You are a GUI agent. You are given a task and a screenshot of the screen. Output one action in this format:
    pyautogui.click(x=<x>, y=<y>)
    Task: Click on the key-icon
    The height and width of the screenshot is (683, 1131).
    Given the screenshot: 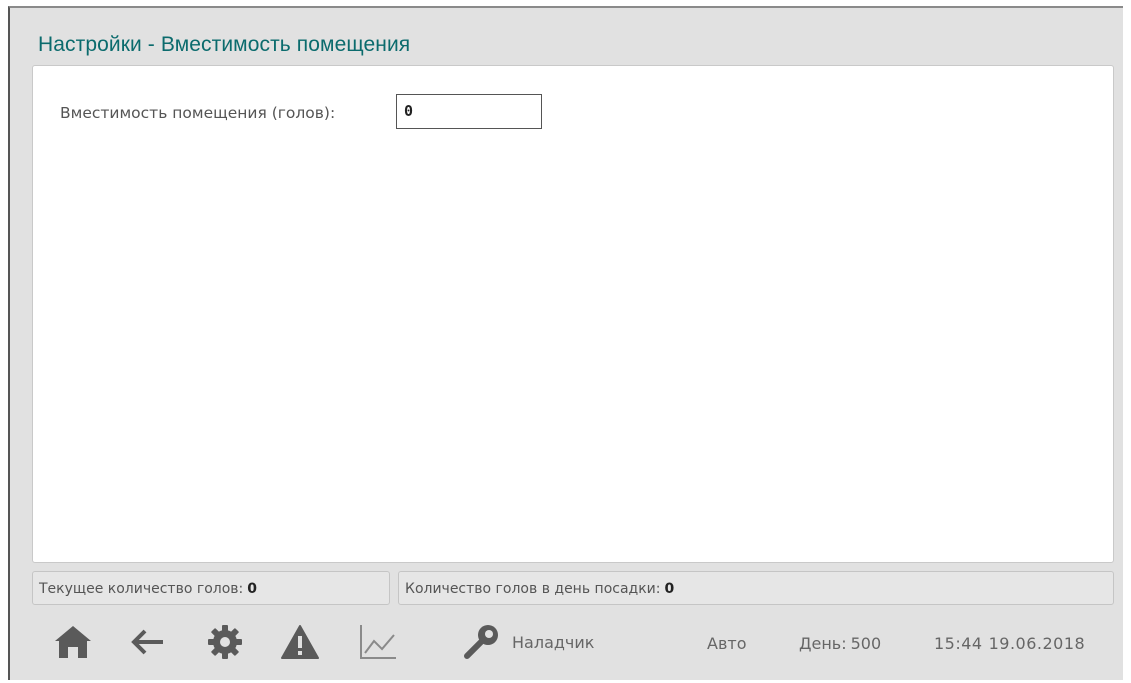 What is the action you would take?
    pyautogui.click(x=482, y=642)
    